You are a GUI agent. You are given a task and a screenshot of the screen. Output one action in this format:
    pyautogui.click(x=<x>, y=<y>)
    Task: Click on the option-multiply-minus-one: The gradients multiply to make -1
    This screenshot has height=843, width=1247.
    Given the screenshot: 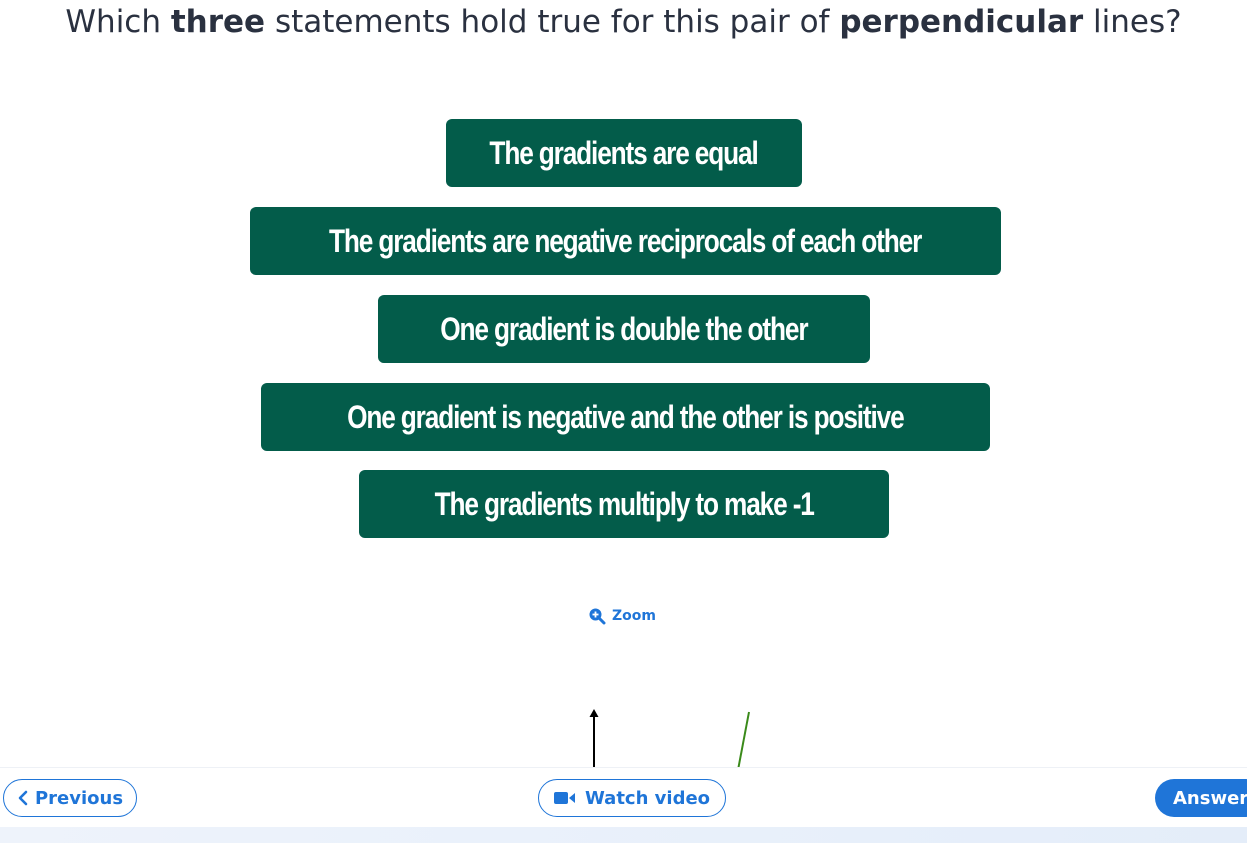 What is the action you would take?
    pyautogui.click(x=624, y=504)
    